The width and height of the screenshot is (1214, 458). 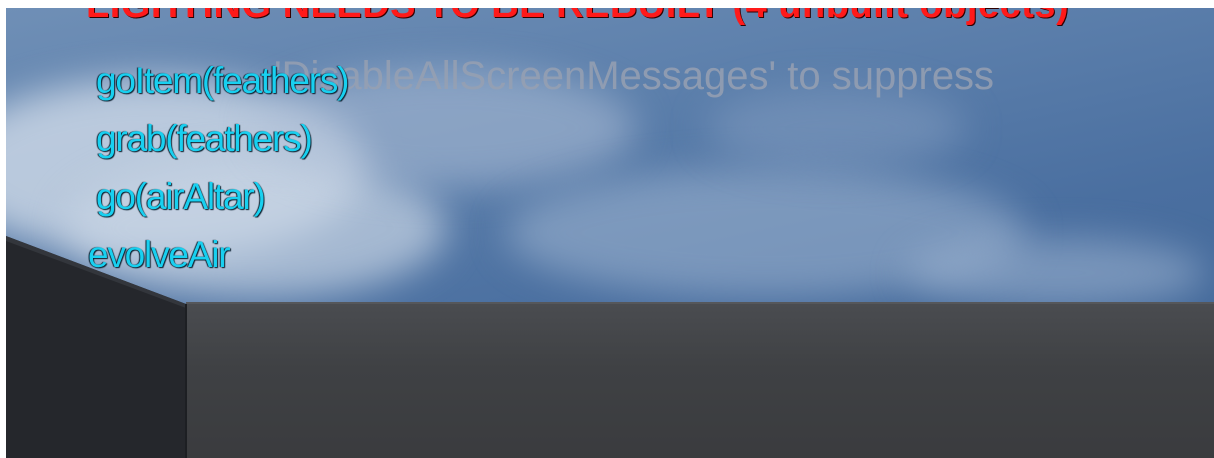 I want to click on suppress-hint-text: 'DisableAllScreenMessages' to suppress, so click(x=634, y=76).